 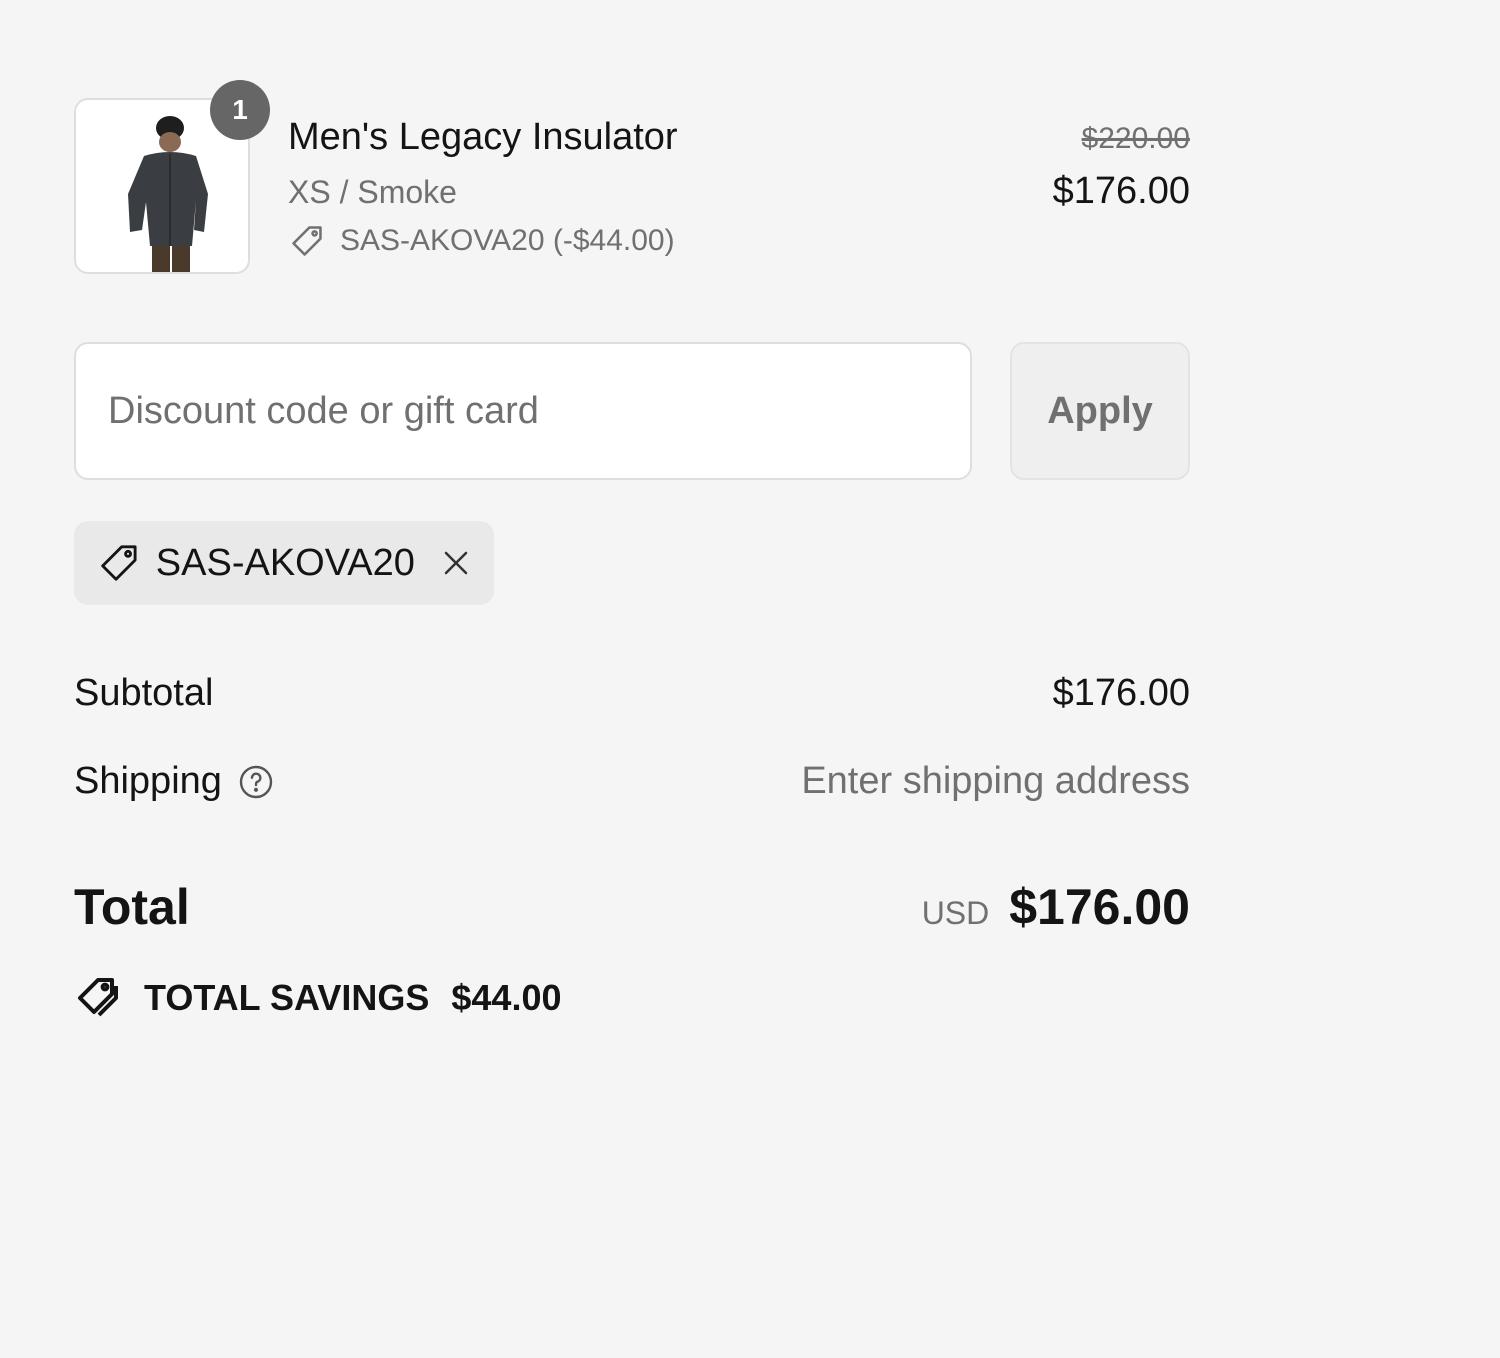 What do you see at coordinates (1135, 138) in the screenshot?
I see `original-price: $220.00` at bounding box center [1135, 138].